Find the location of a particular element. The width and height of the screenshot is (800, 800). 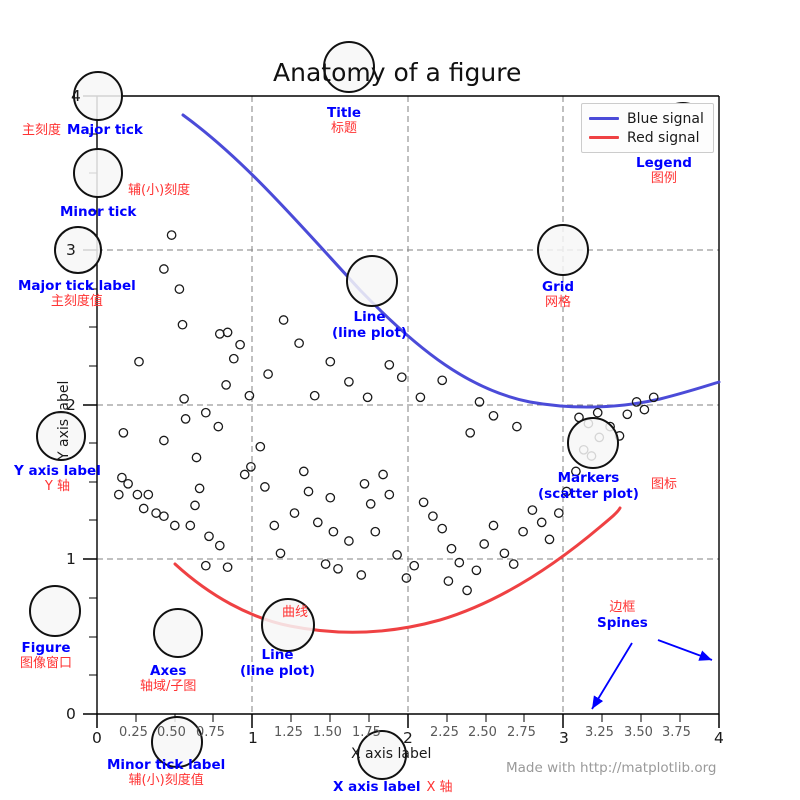

x-minor-tick-label-025: 0.25 is located at coordinates (133, 732).